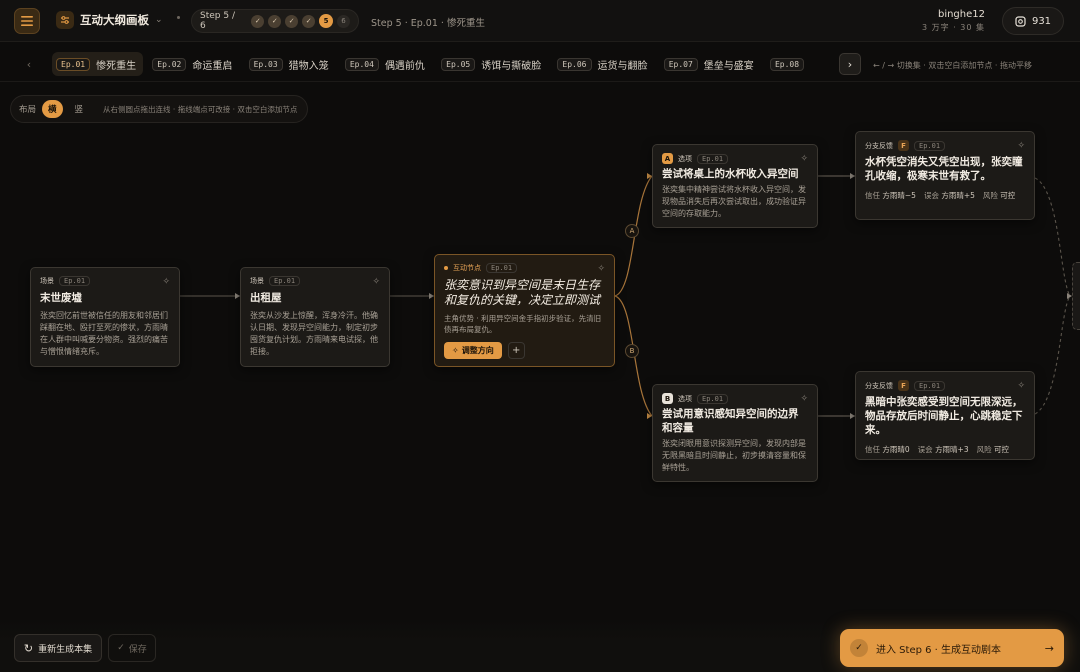 The height and width of the screenshot is (672, 1080). I want to click on add-branch-button: +, so click(516, 350).